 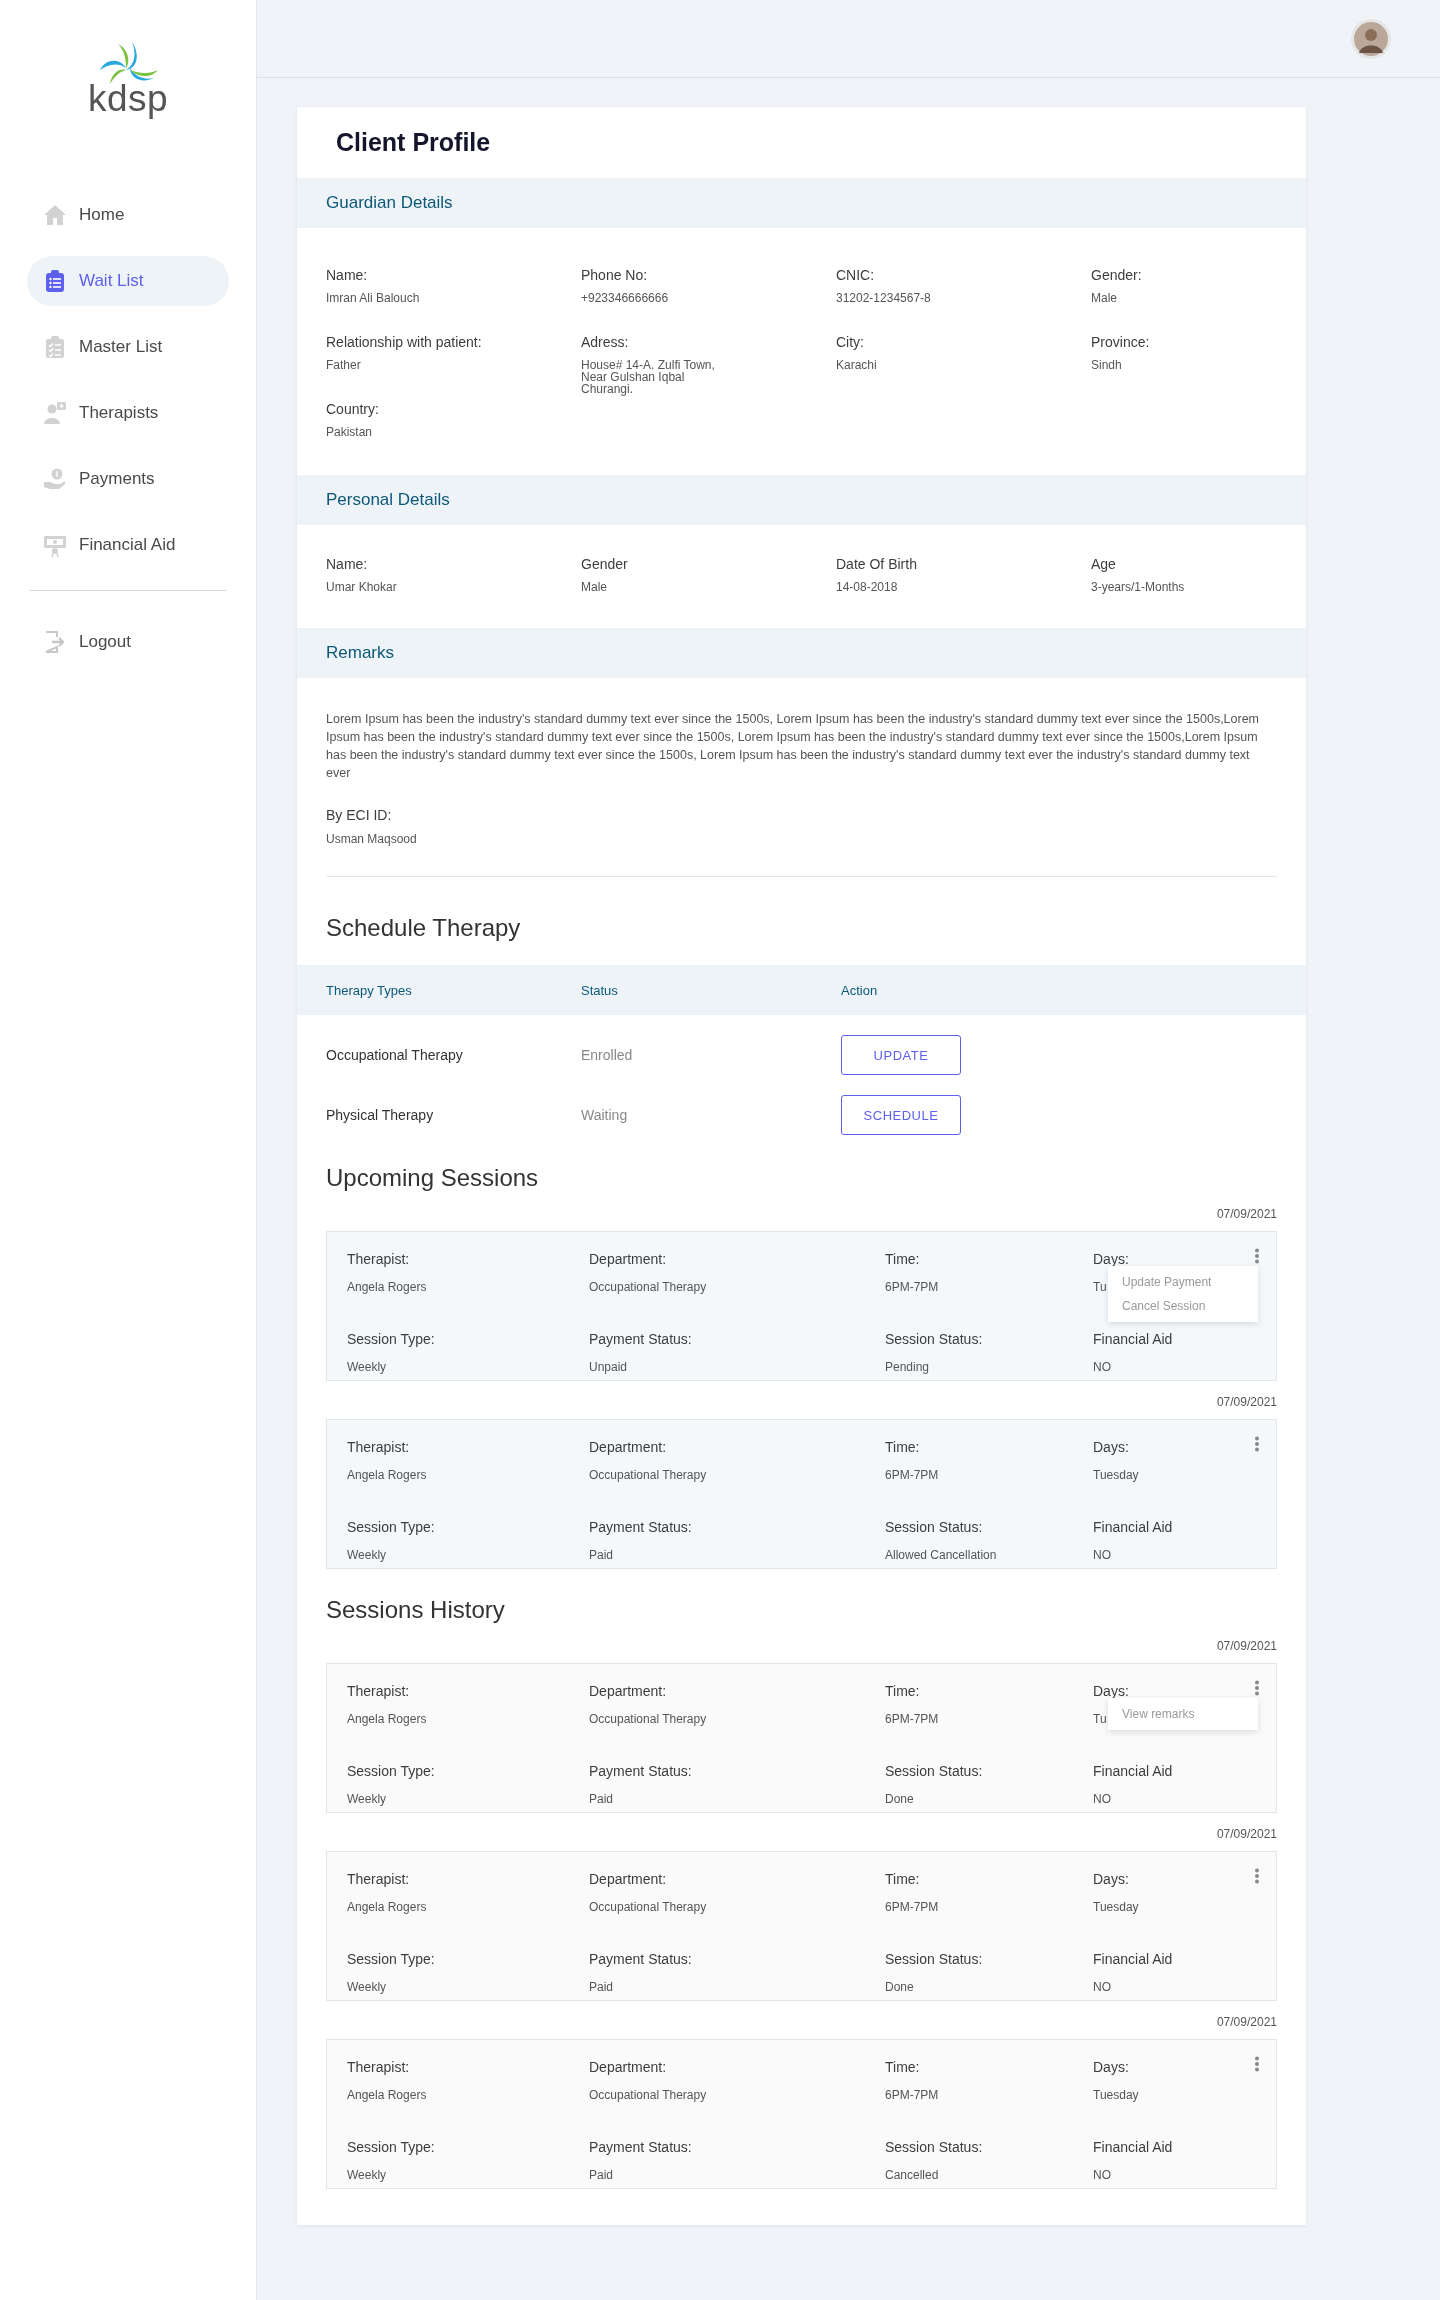 What do you see at coordinates (128, 281) in the screenshot?
I see `sidebar-item: Wait List` at bounding box center [128, 281].